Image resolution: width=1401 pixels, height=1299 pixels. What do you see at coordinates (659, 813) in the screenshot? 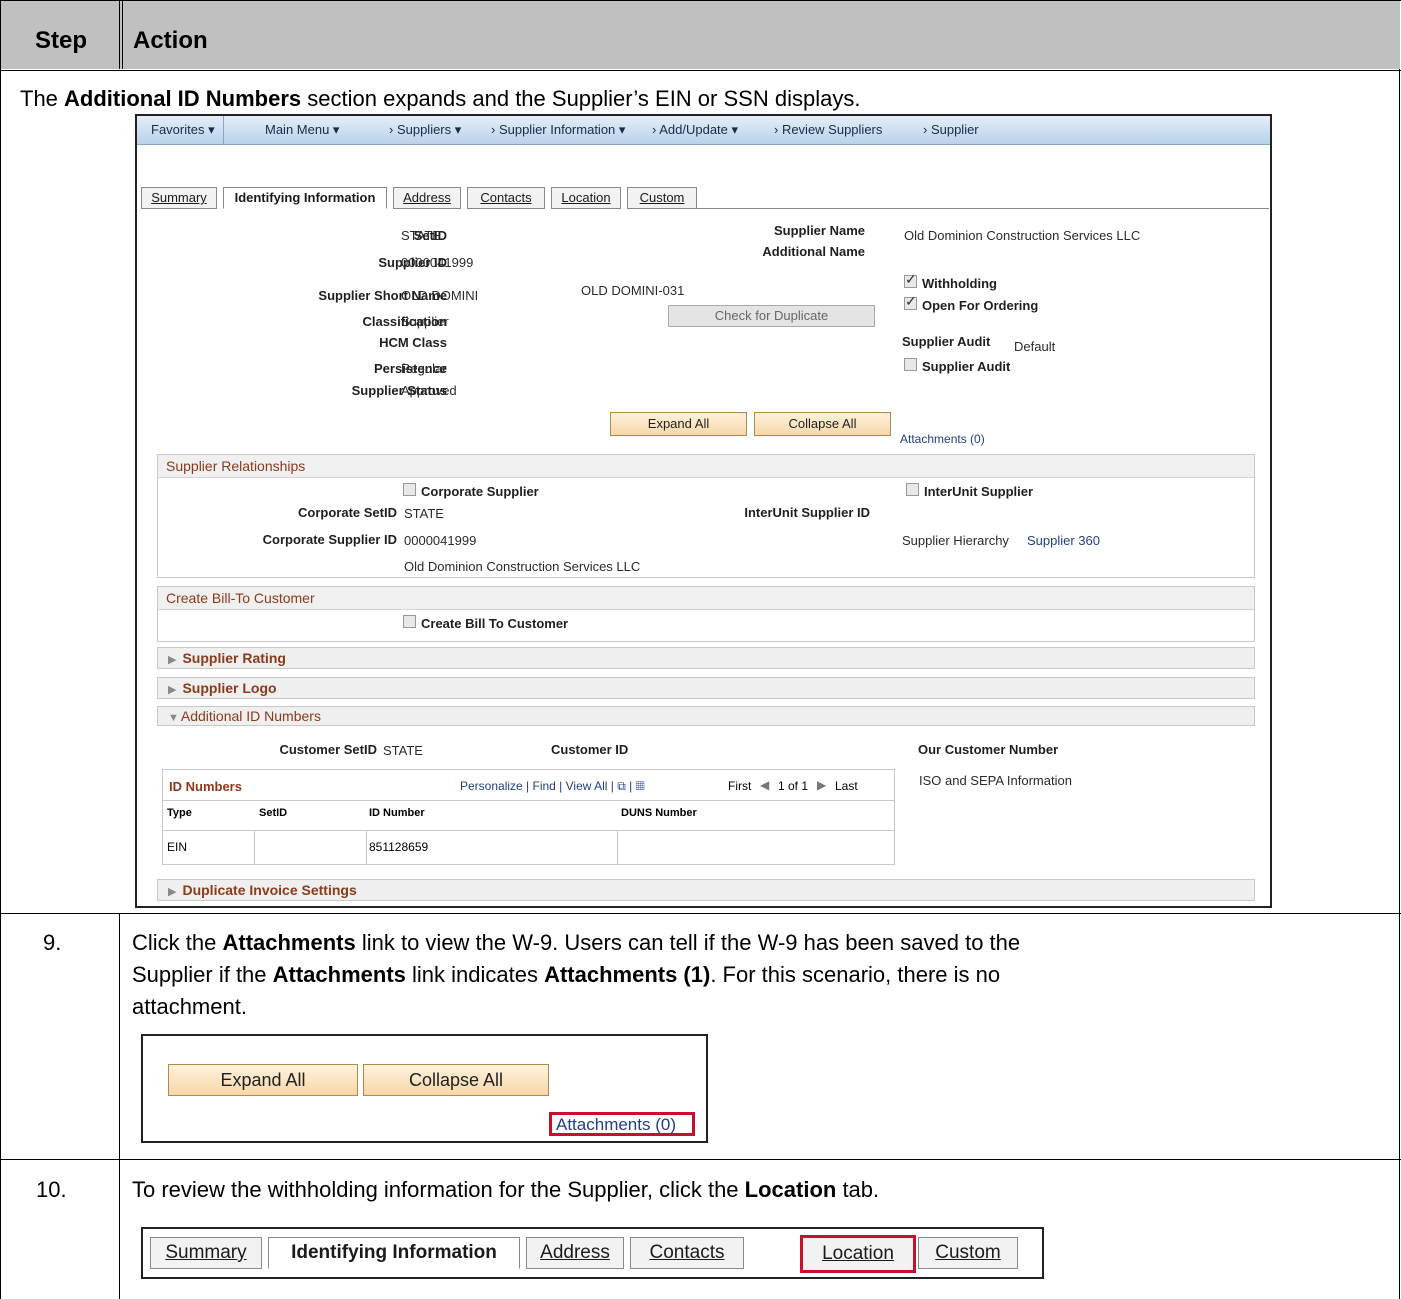
I see `column-header-duns-number: DUNS Number` at bounding box center [659, 813].